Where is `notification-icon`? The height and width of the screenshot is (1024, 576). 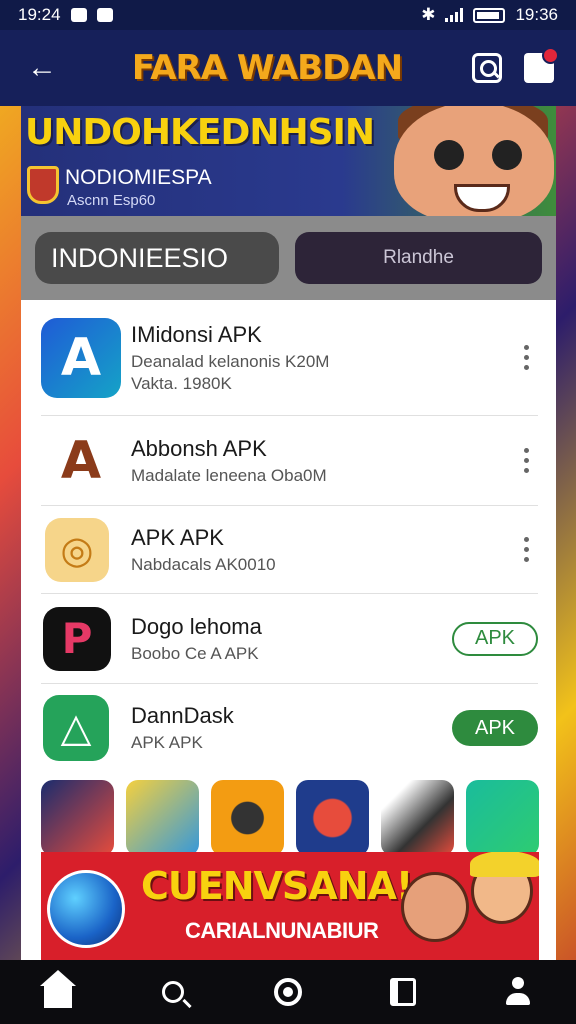
notification-icon is located at coordinates (541, 65).